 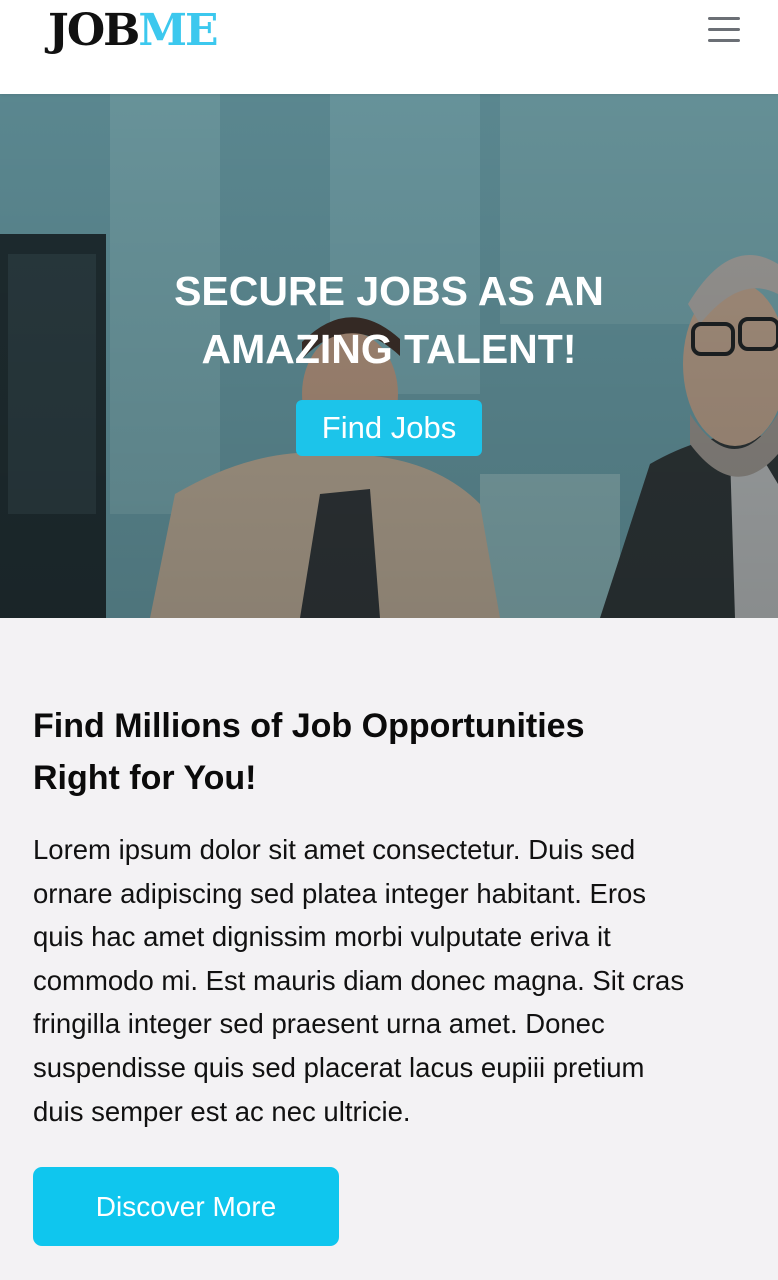 I want to click on find-jobs-button: Find Jobs, so click(x=389, y=428).